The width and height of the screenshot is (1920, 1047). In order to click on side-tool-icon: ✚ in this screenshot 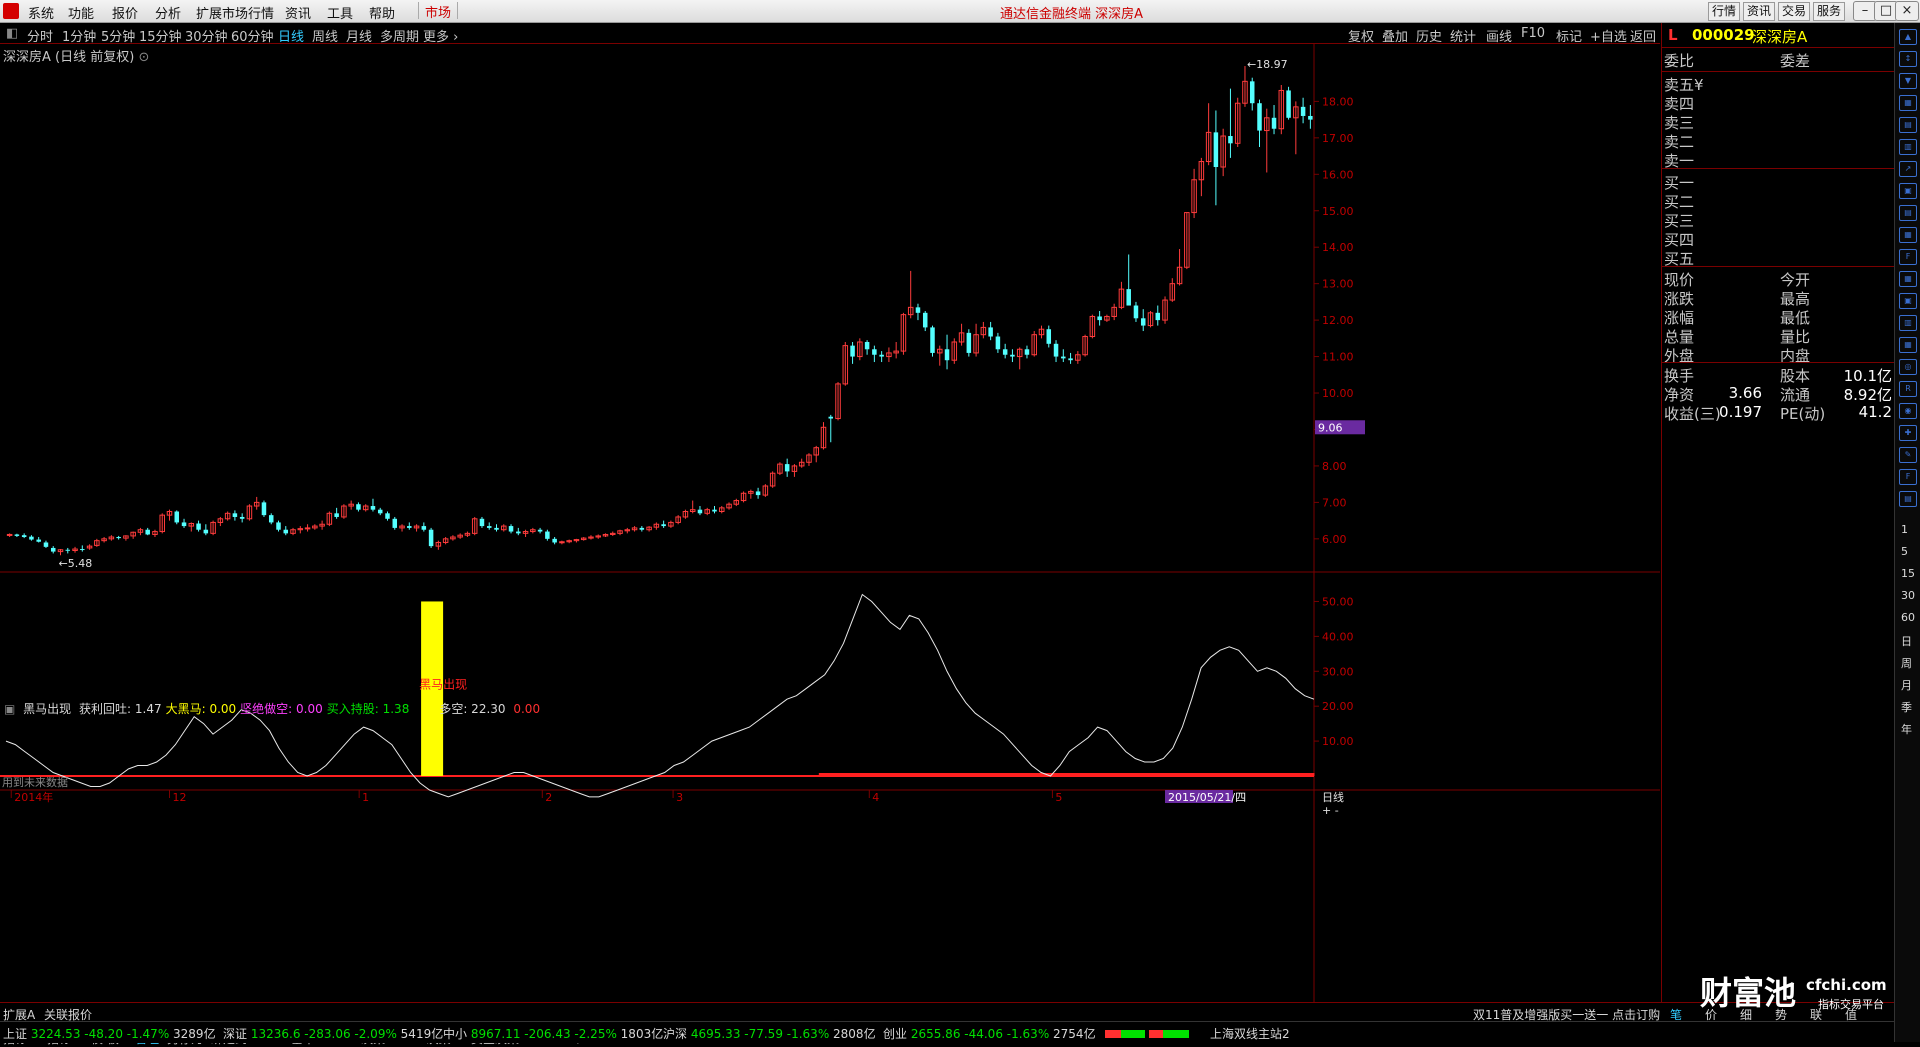, I will do `click(1908, 433)`.